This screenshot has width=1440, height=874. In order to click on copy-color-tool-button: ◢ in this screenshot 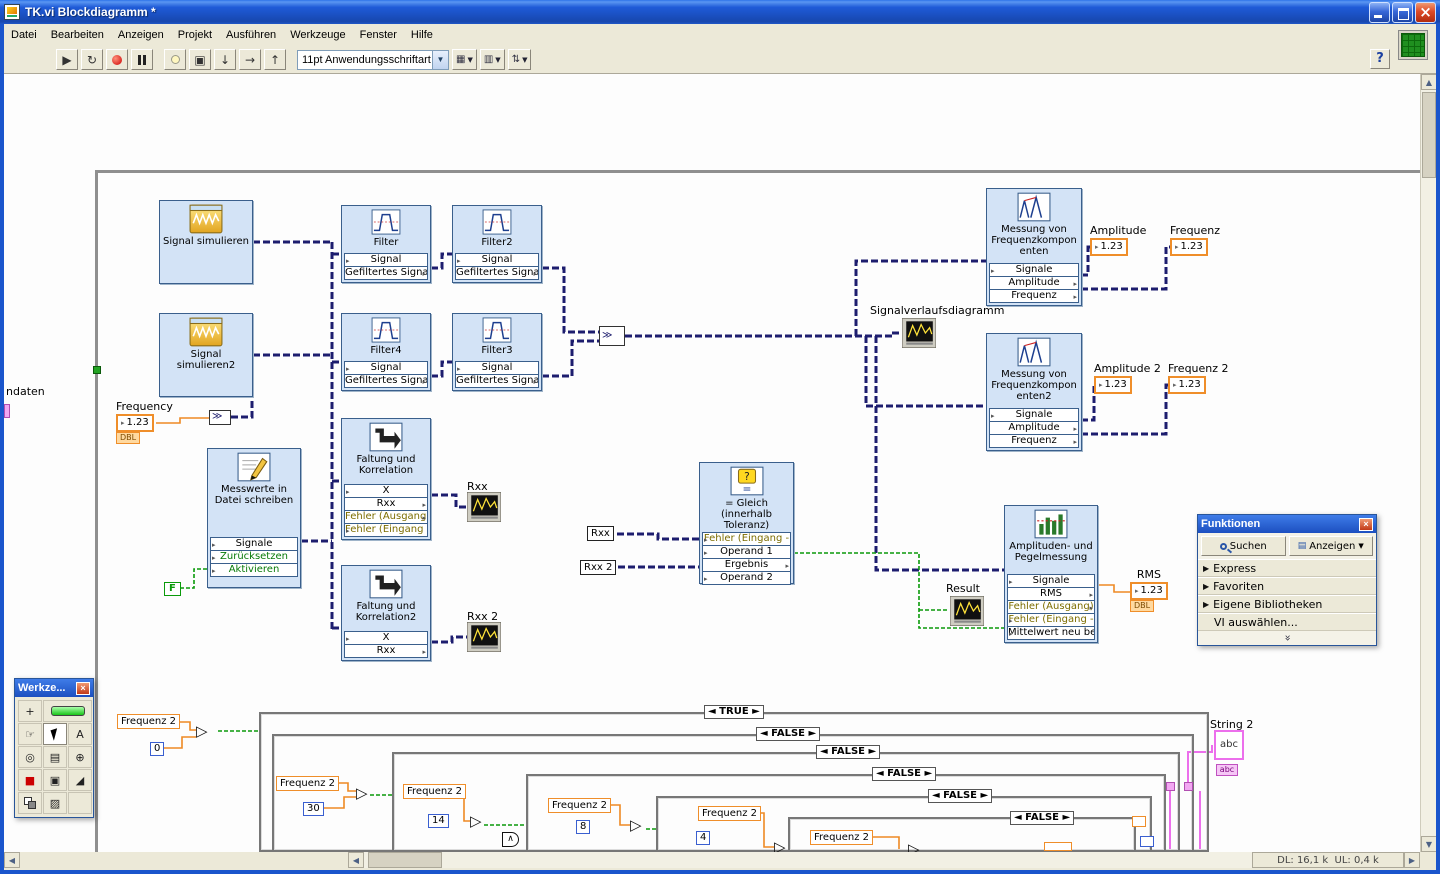, I will do `click(80, 780)`.